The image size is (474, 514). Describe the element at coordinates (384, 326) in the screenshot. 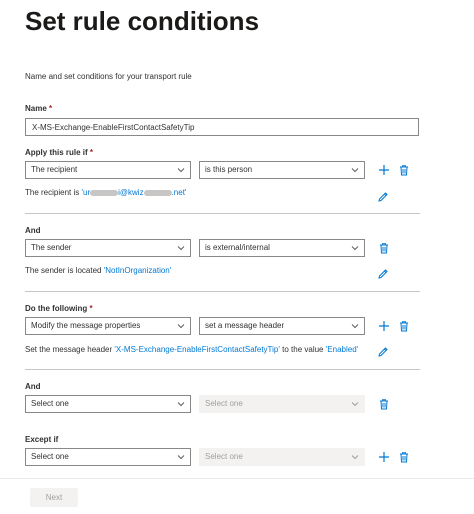

I see `add-action-icon` at that location.